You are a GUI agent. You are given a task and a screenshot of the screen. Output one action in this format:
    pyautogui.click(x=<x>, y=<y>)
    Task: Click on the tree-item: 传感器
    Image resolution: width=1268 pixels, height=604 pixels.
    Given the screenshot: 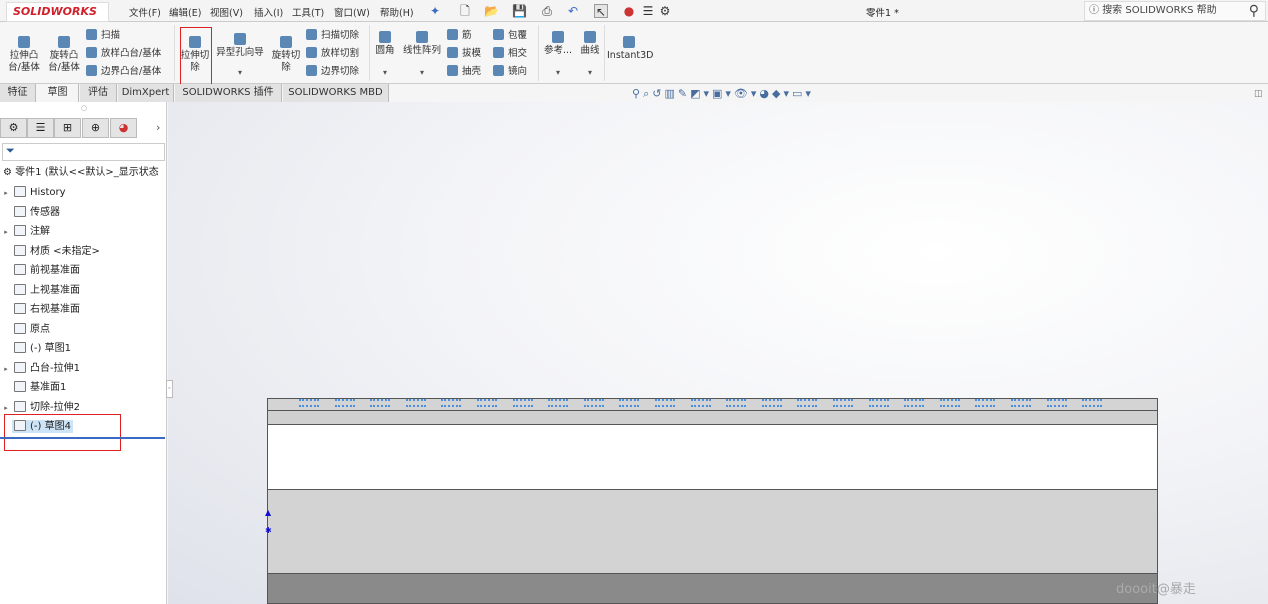 What is the action you would take?
    pyautogui.click(x=83, y=212)
    